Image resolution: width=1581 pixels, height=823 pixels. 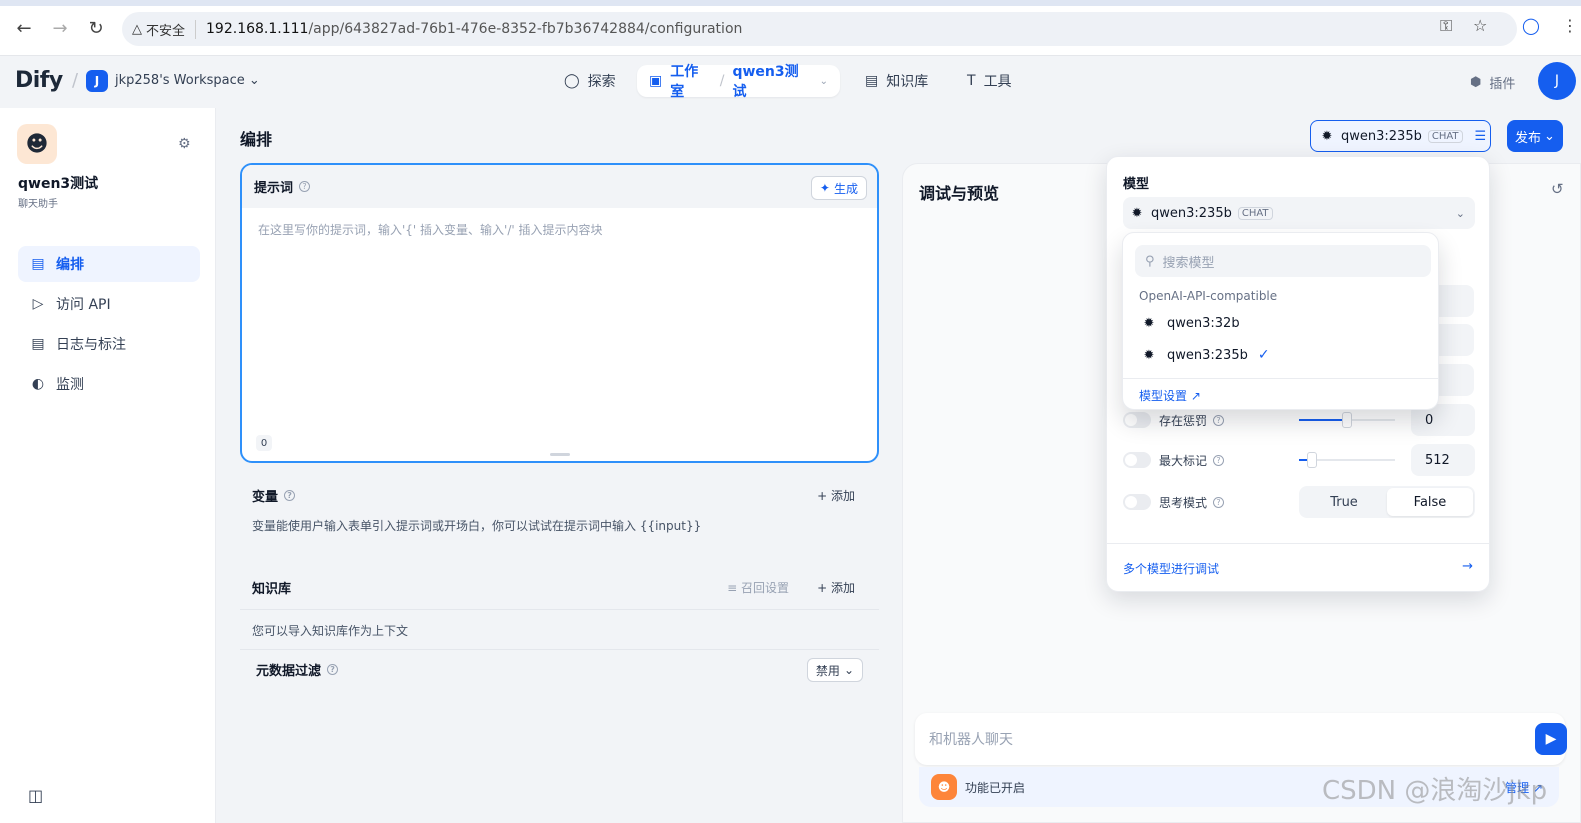 What do you see at coordinates (1299, 213) in the screenshot?
I see `model-select: ✹ qwen3:235b CHAT ⌄` at bounding box center [1299, 213].